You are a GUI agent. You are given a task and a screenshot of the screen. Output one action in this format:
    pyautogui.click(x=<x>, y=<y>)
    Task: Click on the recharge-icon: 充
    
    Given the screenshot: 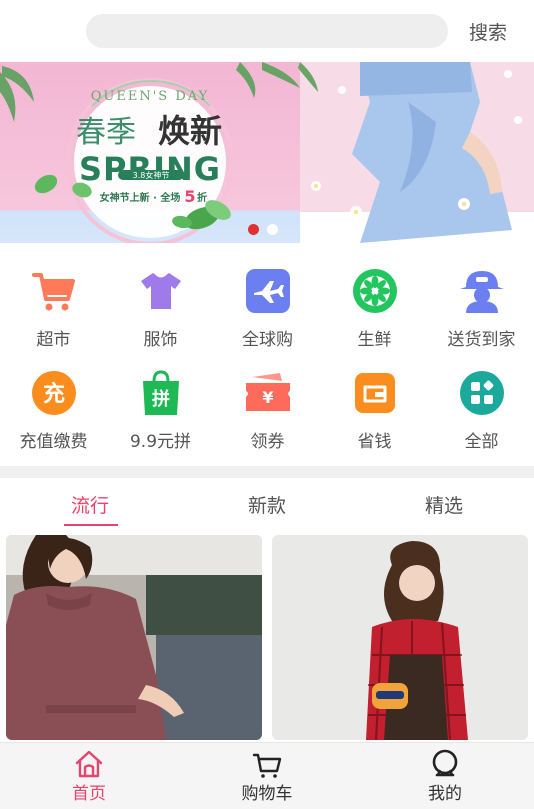 What is the action you would take?
    pyautogui.click(x=54, y=393)
    